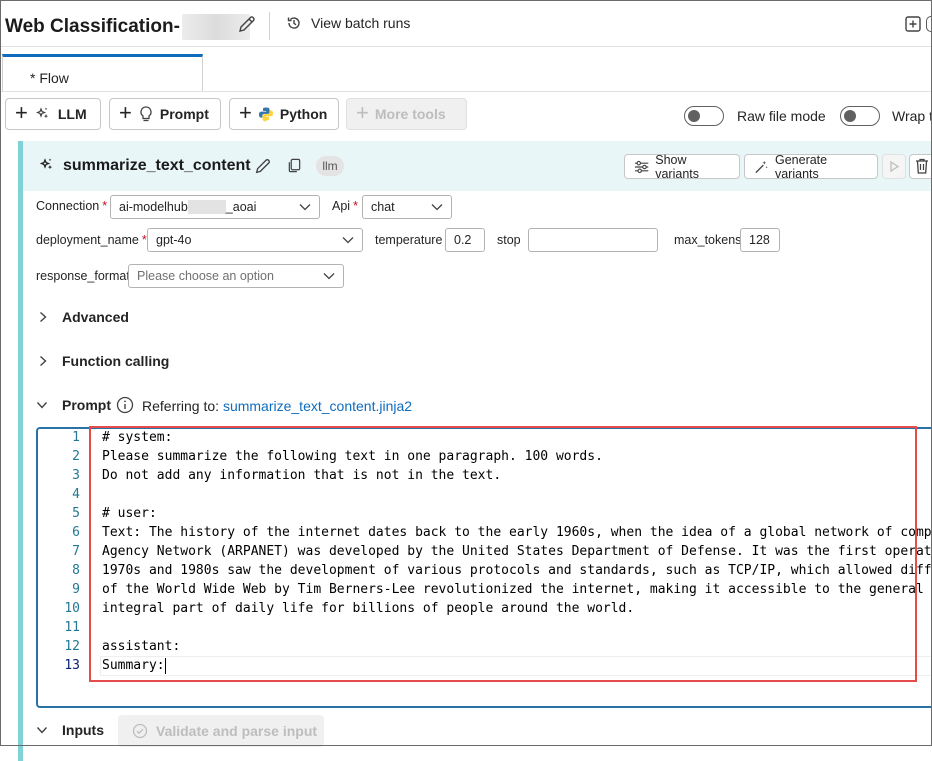  Describe the element at coordinates (83, 276) in the screenshot. I see `response-format-label: response_format` at that location.